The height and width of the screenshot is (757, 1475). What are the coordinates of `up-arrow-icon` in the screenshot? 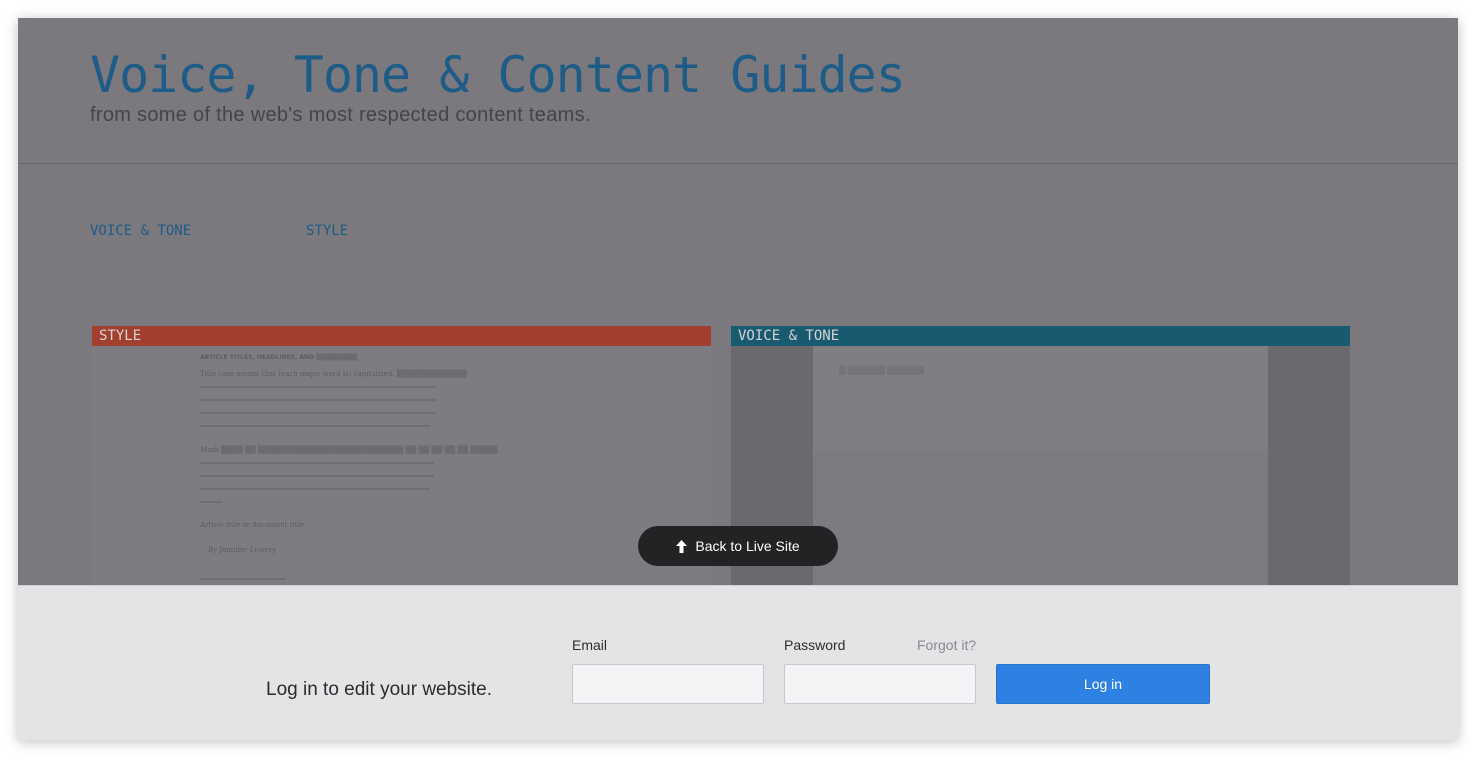 It's located at (682, 546).